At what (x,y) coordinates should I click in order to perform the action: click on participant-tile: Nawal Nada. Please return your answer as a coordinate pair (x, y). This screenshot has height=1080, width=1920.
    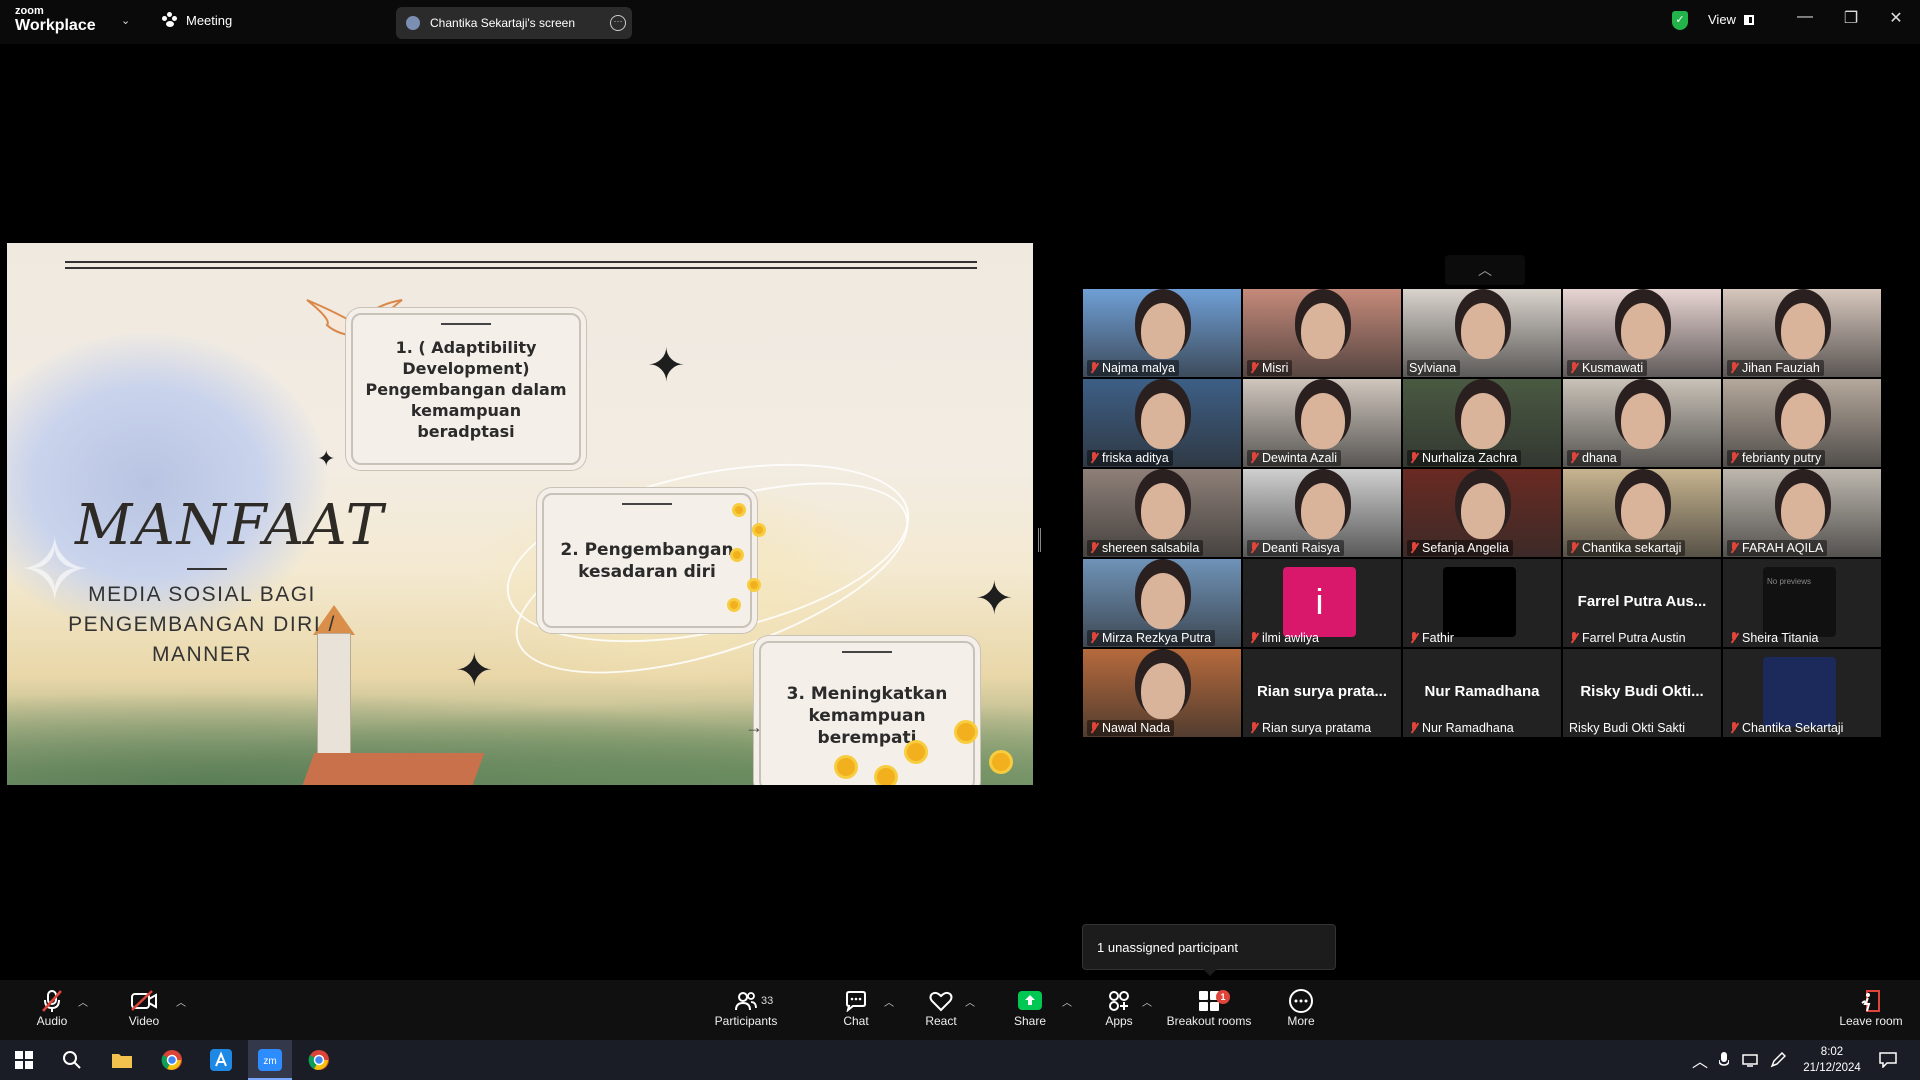
    Looking at the image, I should click on (1162, 693).